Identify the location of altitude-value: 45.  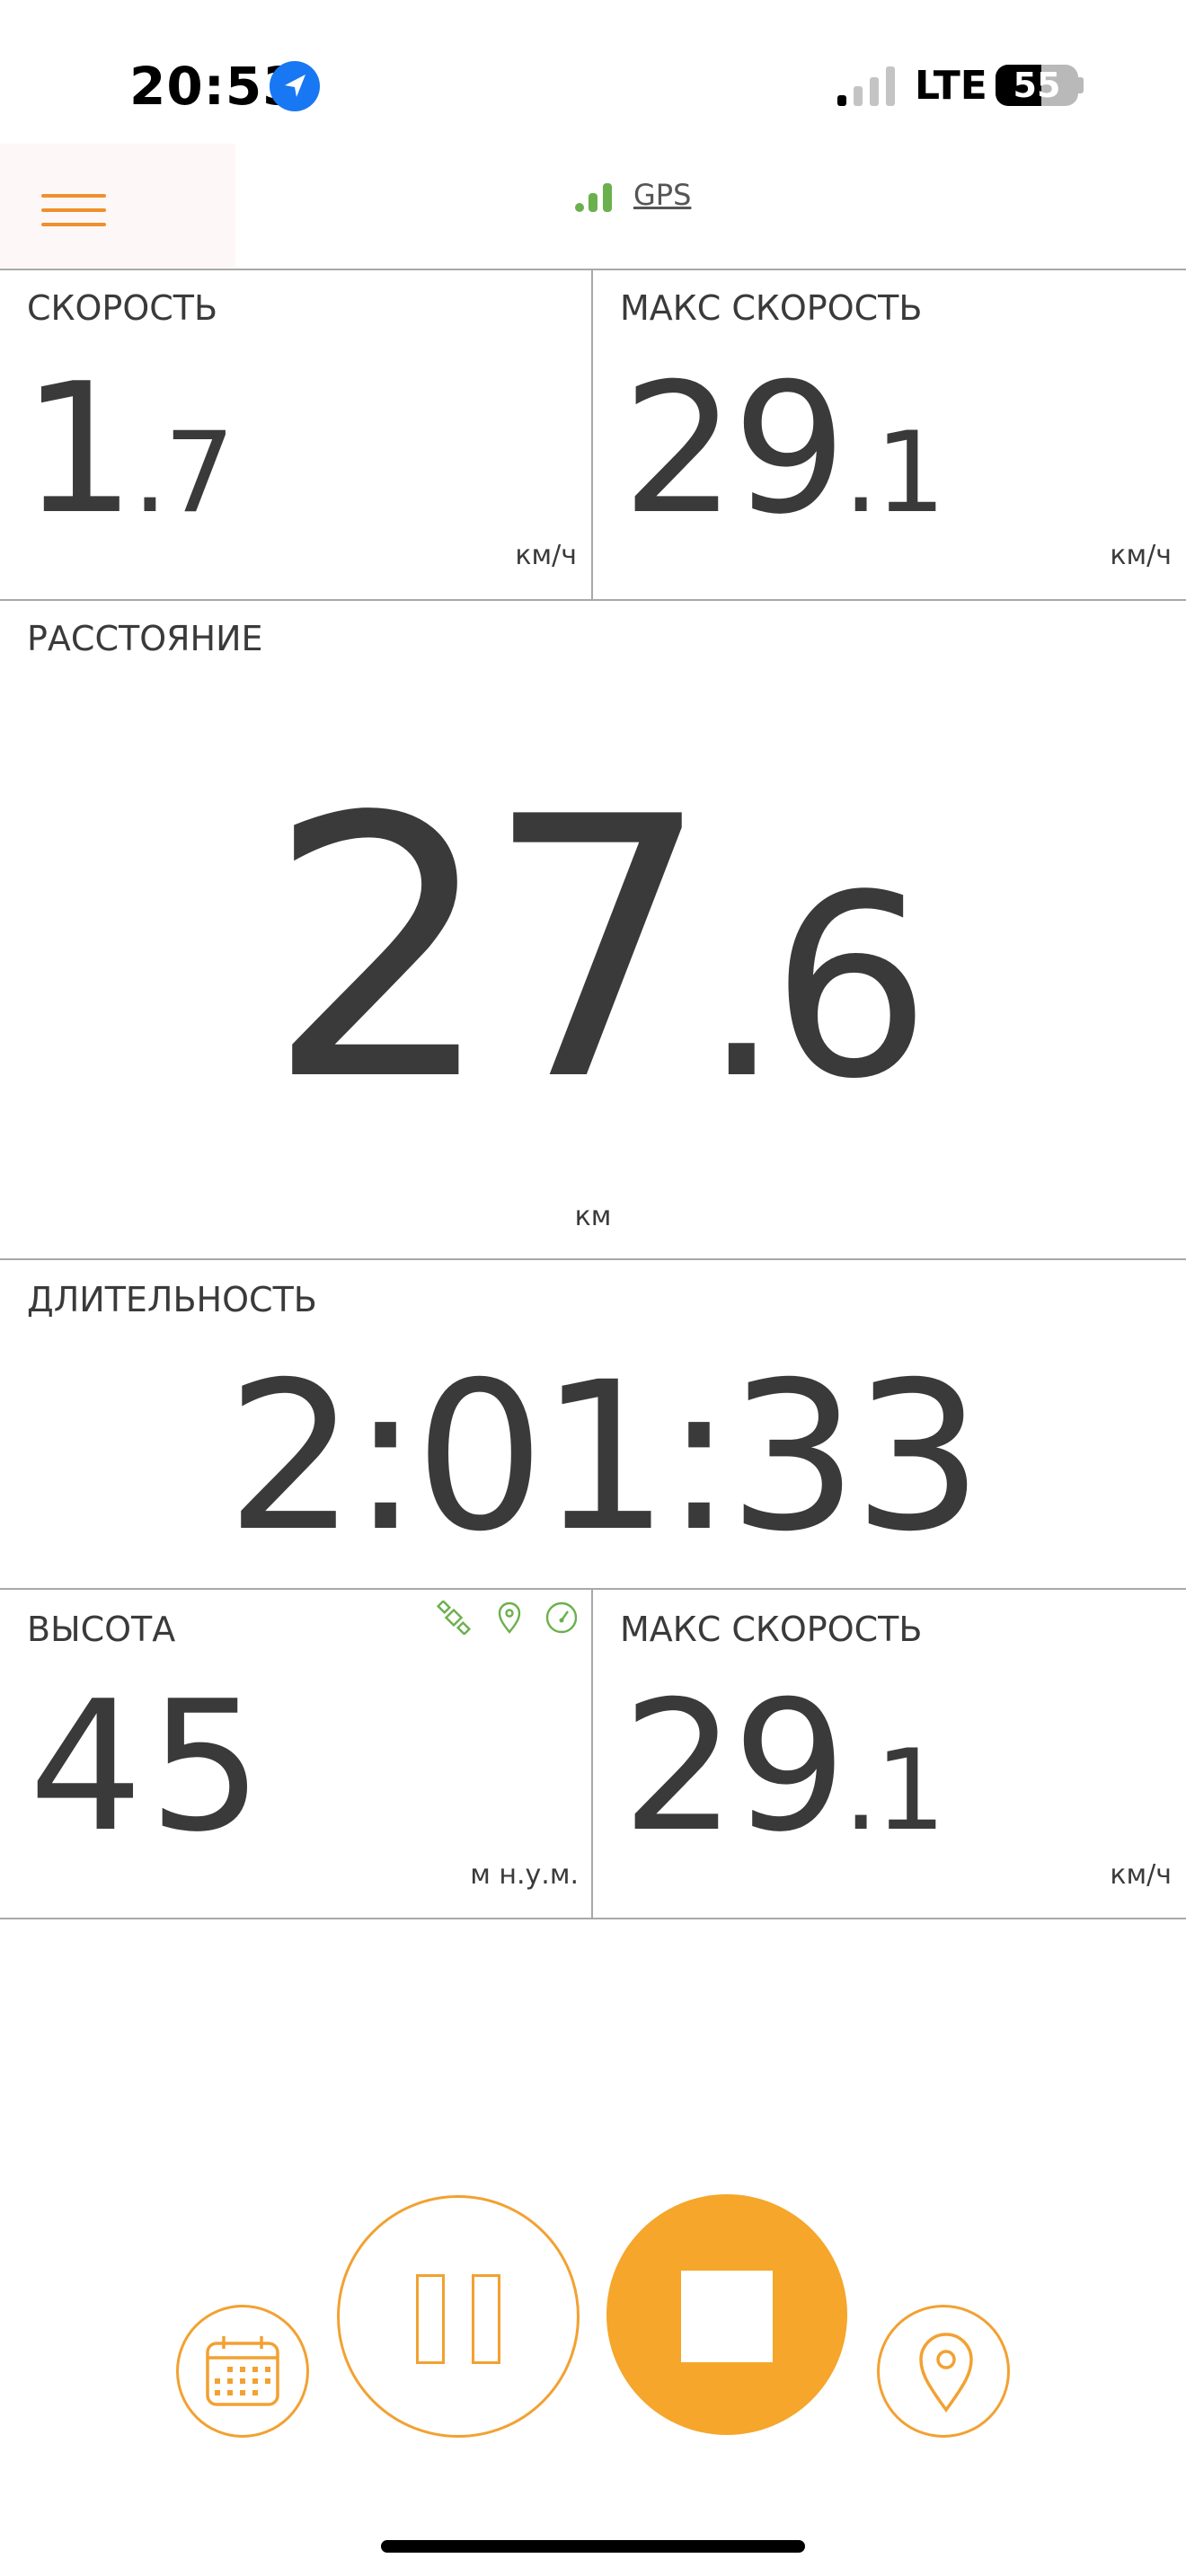
(149, 1767).